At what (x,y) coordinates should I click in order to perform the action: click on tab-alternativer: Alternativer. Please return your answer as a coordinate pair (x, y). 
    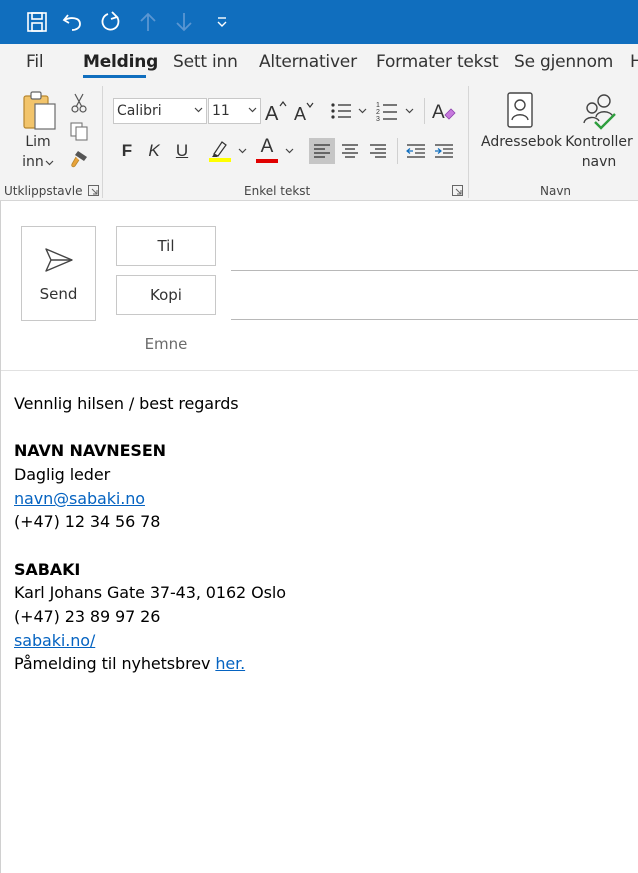
    Looking at the image, I should click on (308, 62).